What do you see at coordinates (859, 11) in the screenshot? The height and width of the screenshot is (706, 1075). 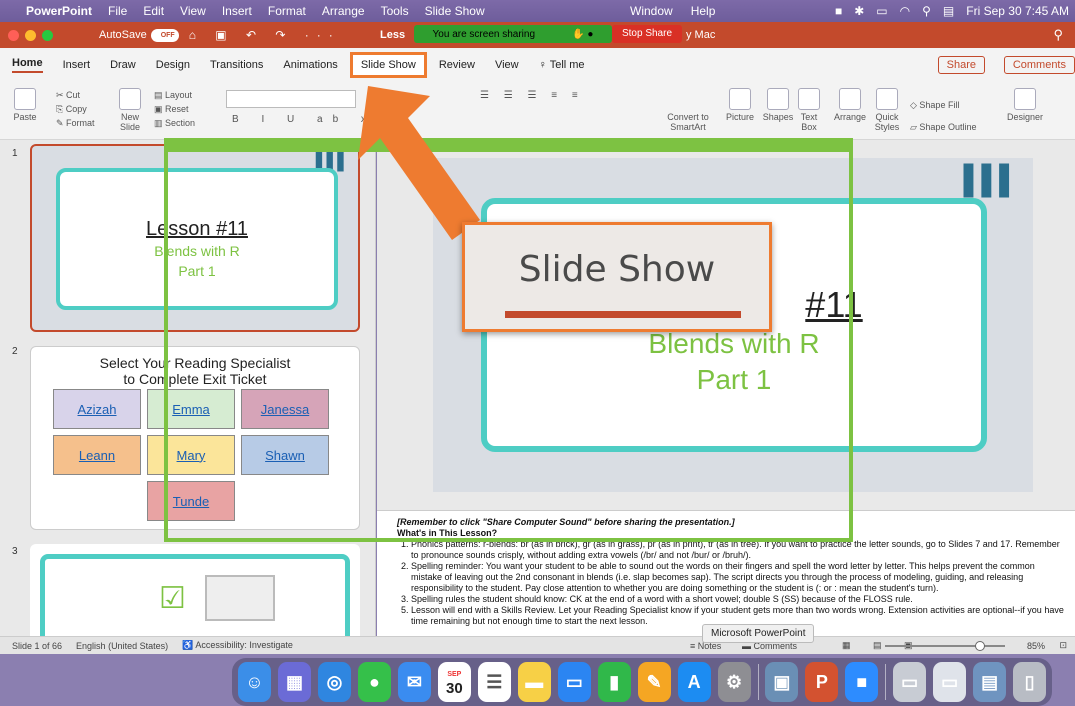 I see `bluetooth-icon: ✱` at bounding box center [859, 11].